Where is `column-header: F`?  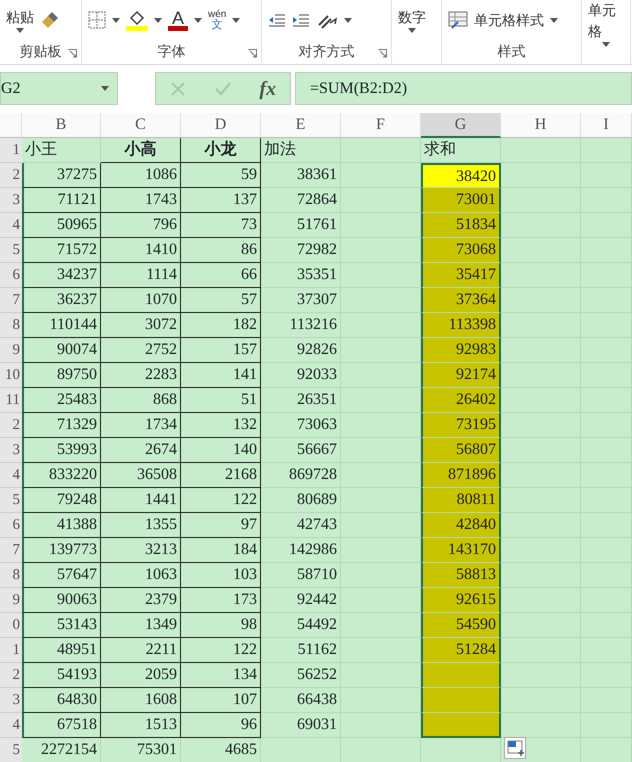
column-header: F is located at coordinates (381, 125).